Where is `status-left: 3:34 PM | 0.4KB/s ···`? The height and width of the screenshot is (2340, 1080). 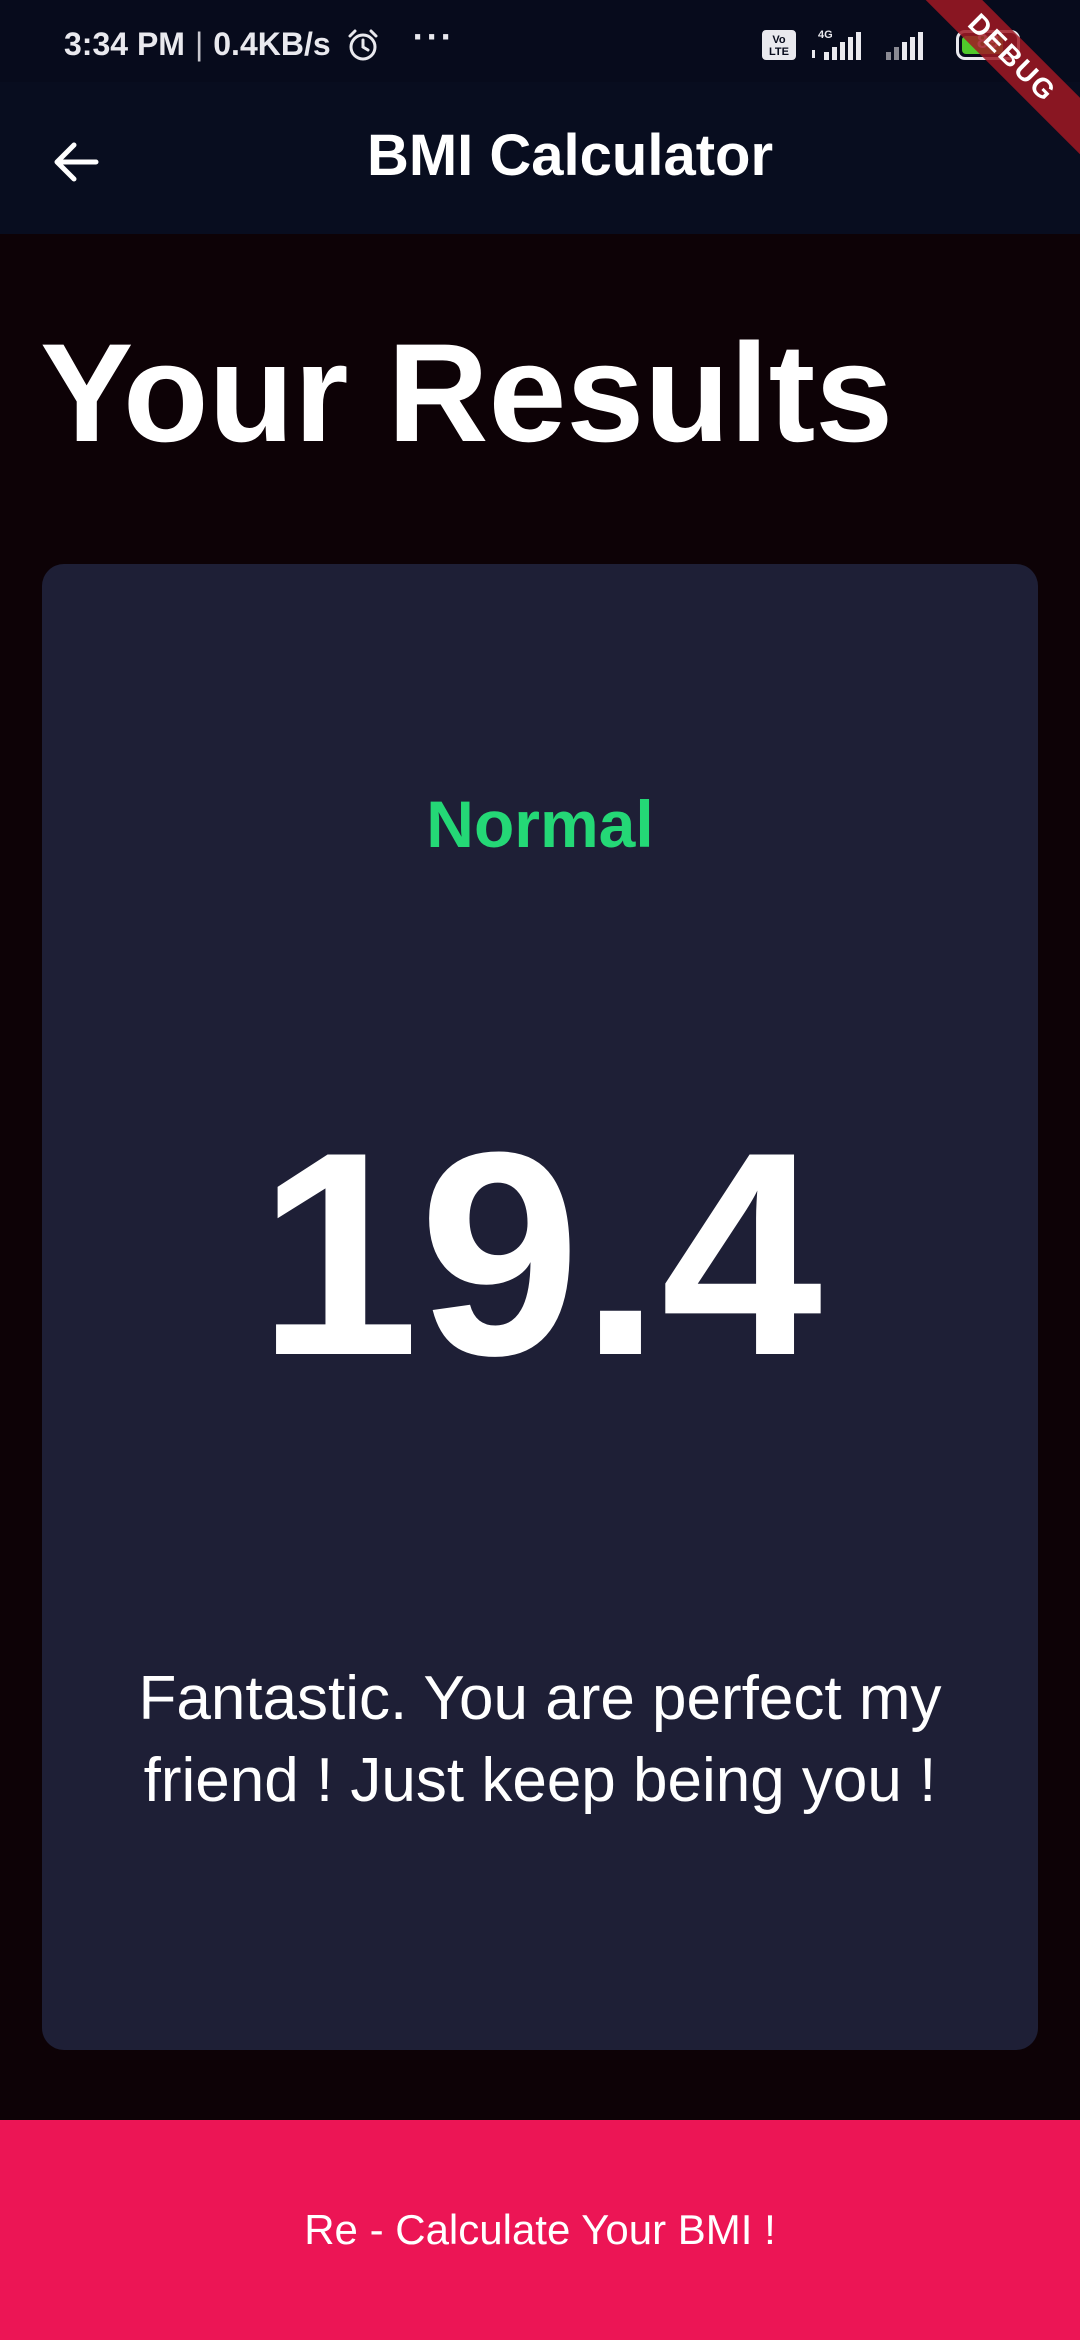 status-left: 3:34 PM | 0.4KB/s ··· is located at coordinates (259, 39).